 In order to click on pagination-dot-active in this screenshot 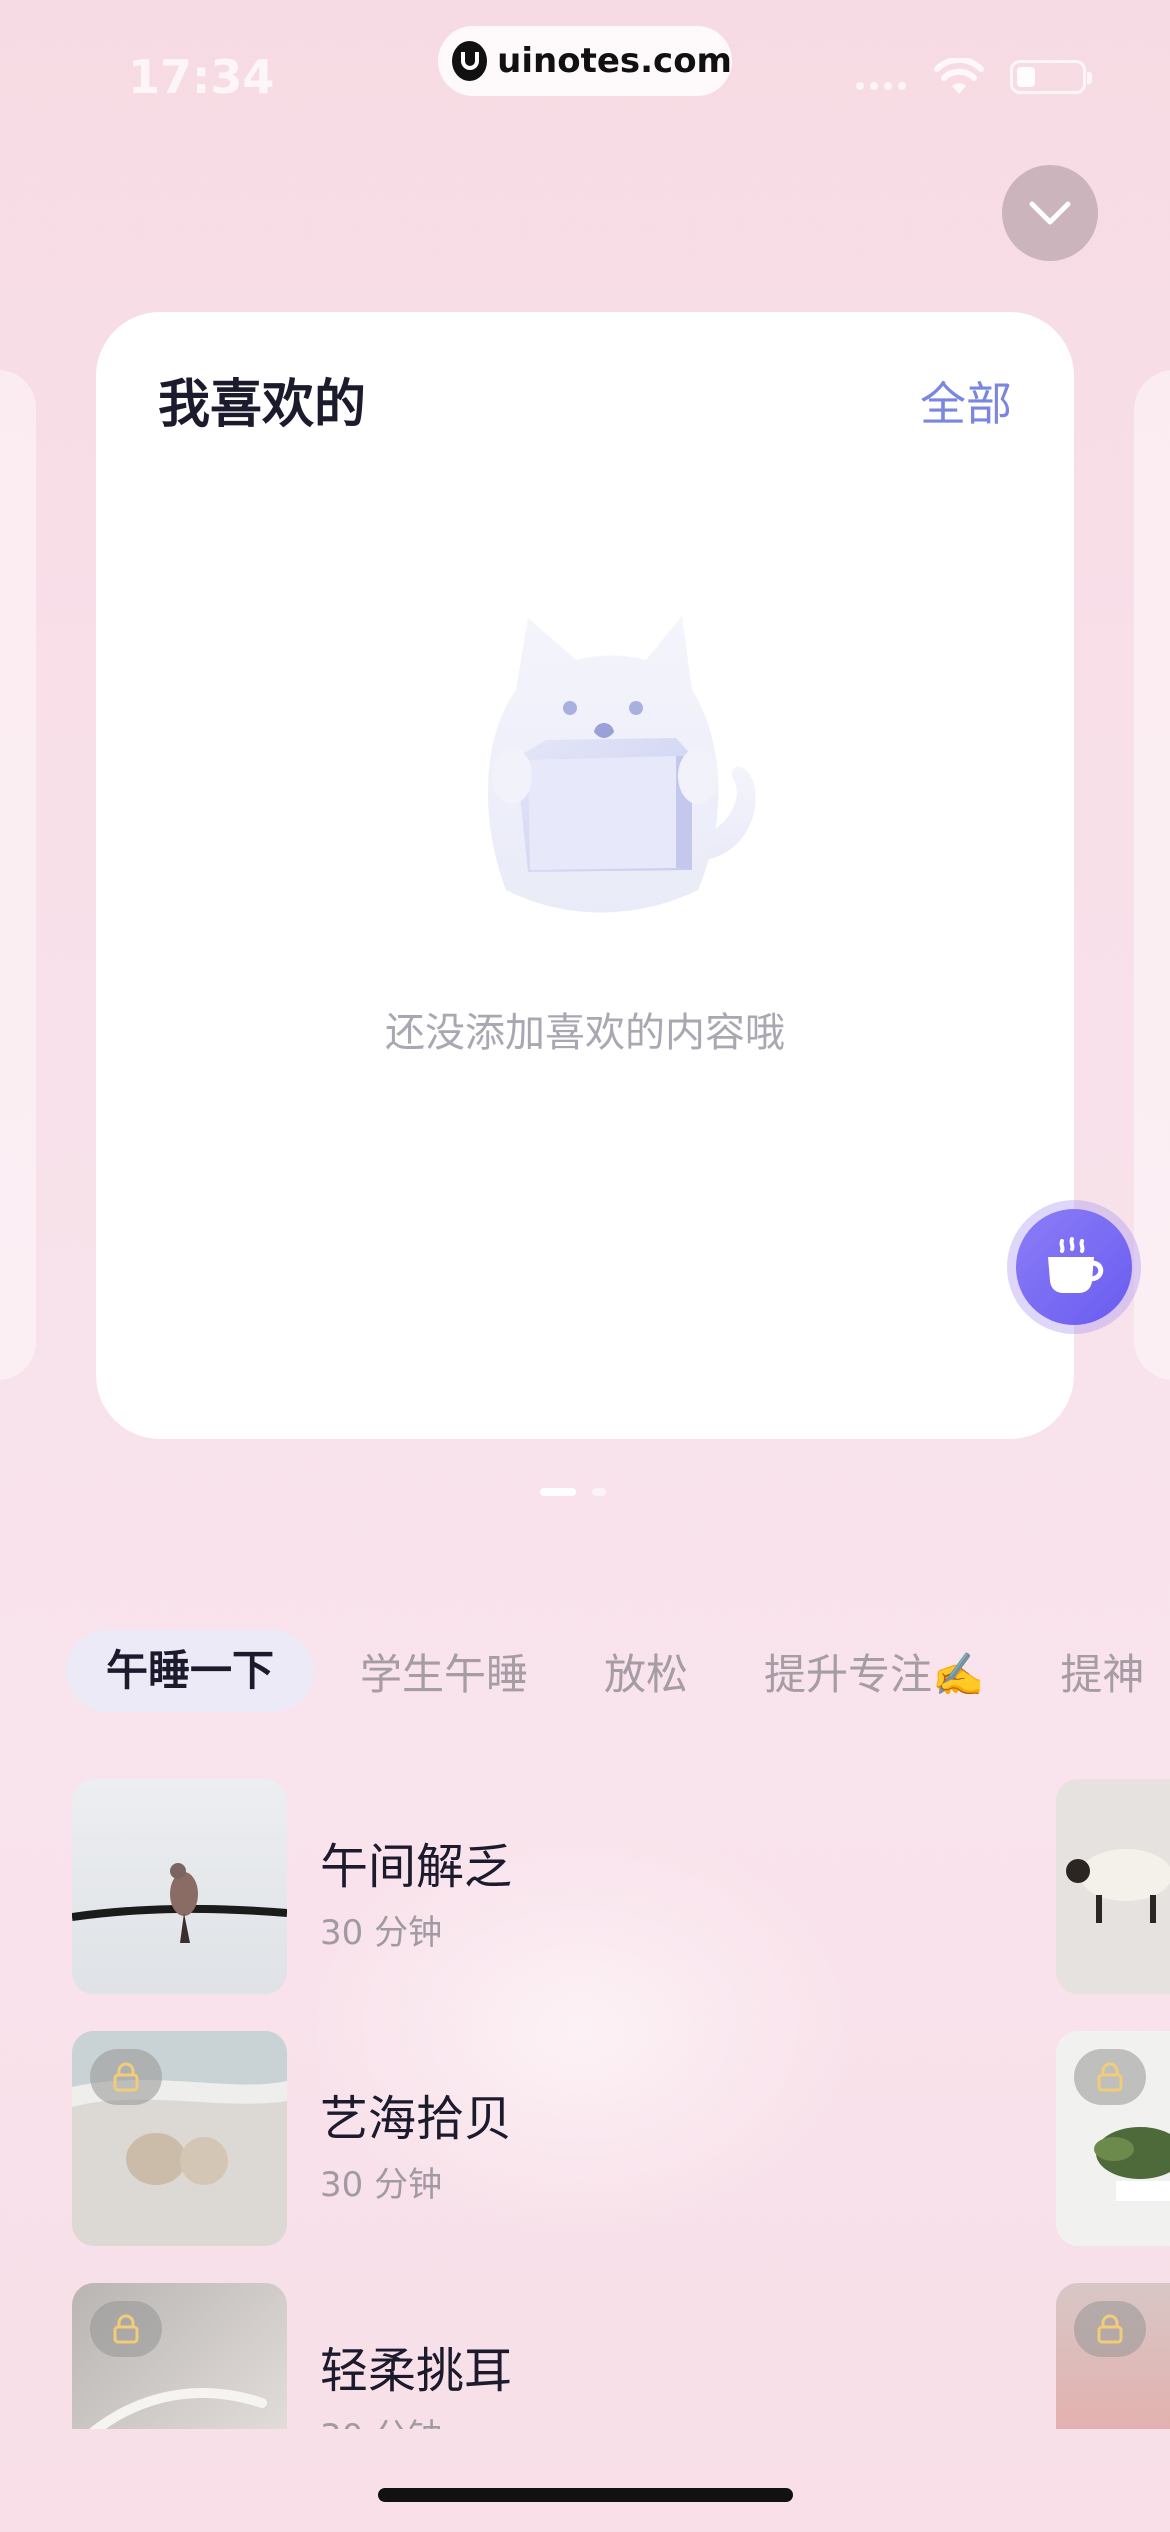, I will do `click(558, 1492)`.